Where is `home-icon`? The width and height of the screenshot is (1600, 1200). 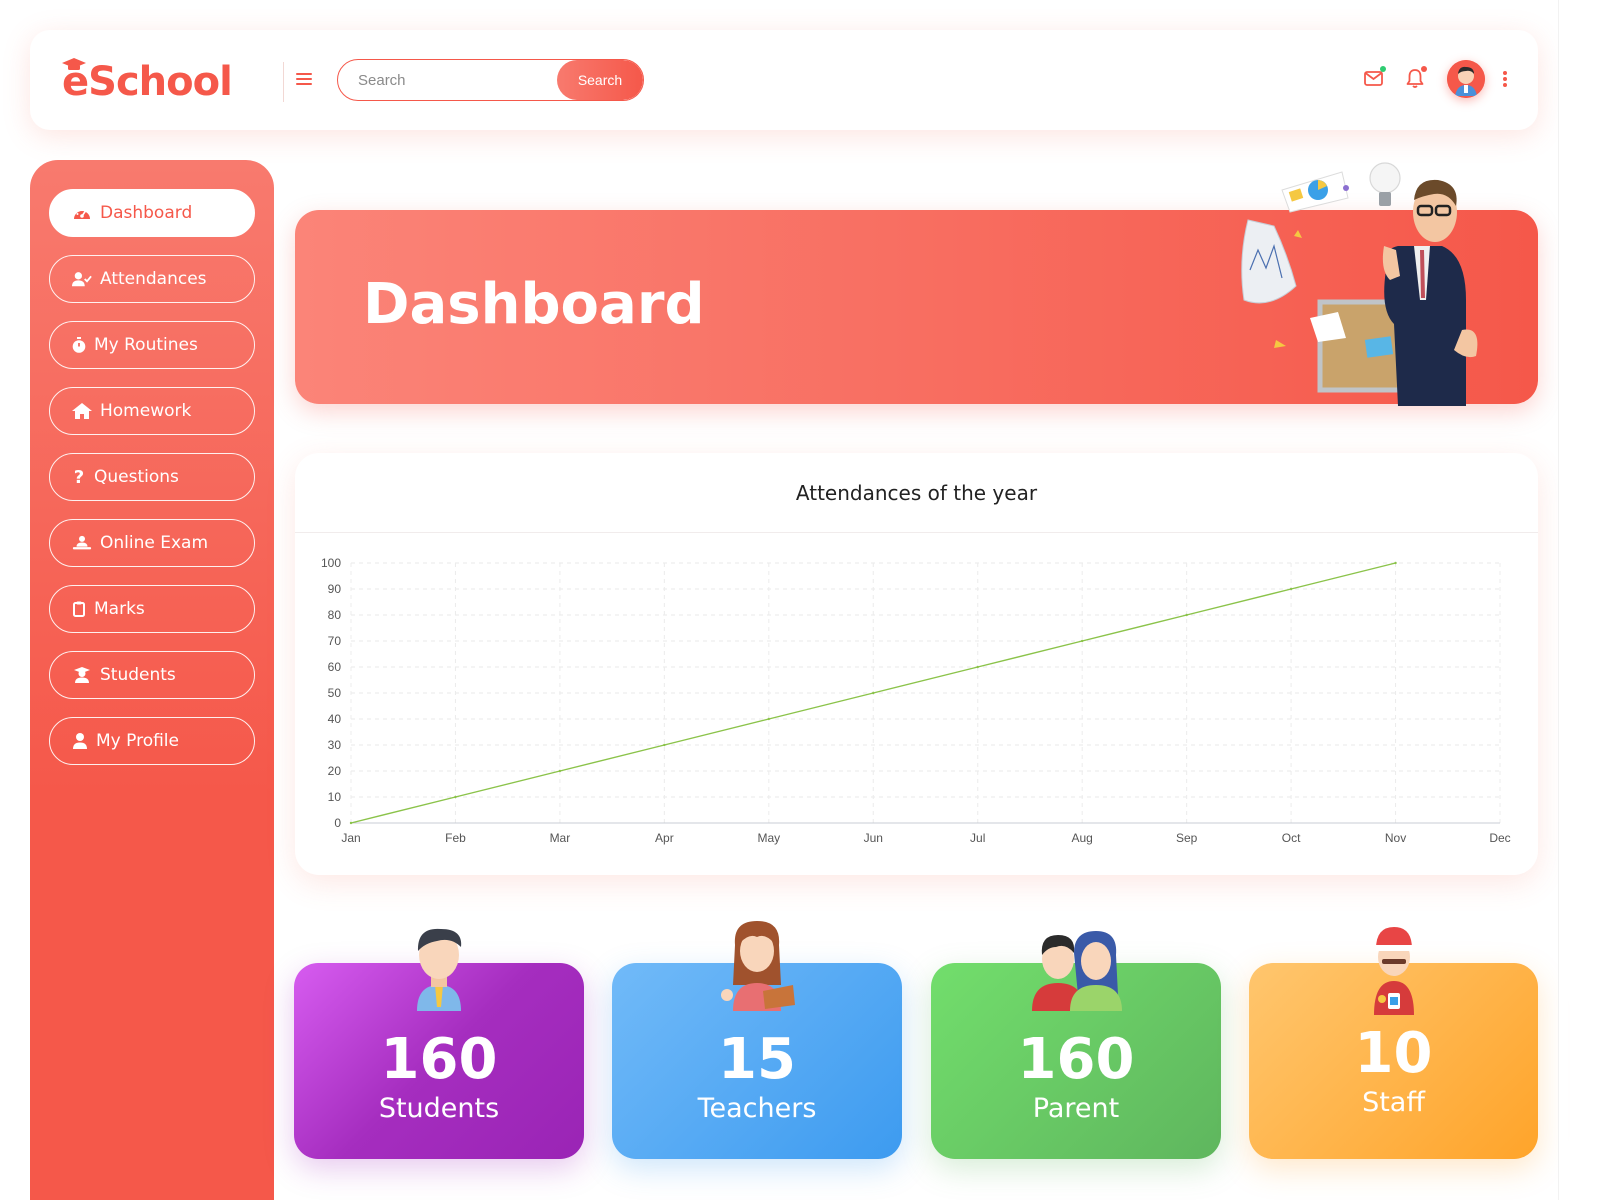 home-icon is located at coordinates (82, 411).